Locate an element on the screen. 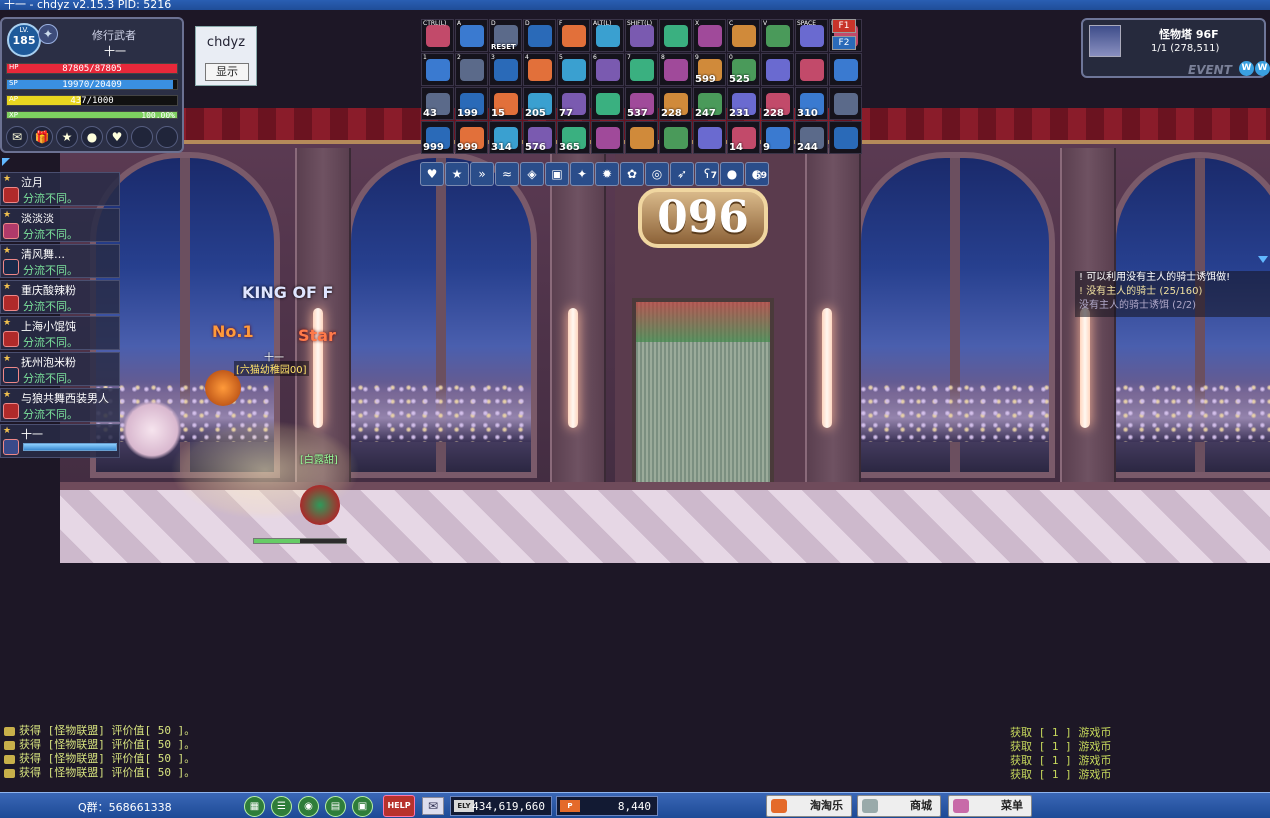 The width and height of the screenshot is (1270, 818). event-menu-icon: ◉ is located at coordinates (308, 806).